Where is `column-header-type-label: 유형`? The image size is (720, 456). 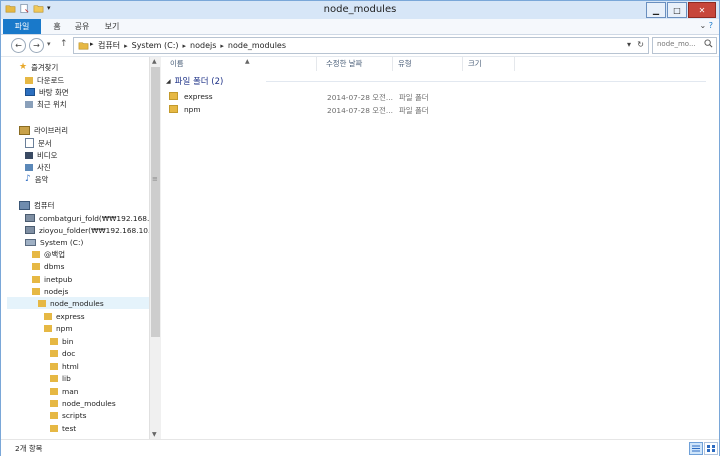 column-header-type-label: 유형 is located at coordinates (405, 63).